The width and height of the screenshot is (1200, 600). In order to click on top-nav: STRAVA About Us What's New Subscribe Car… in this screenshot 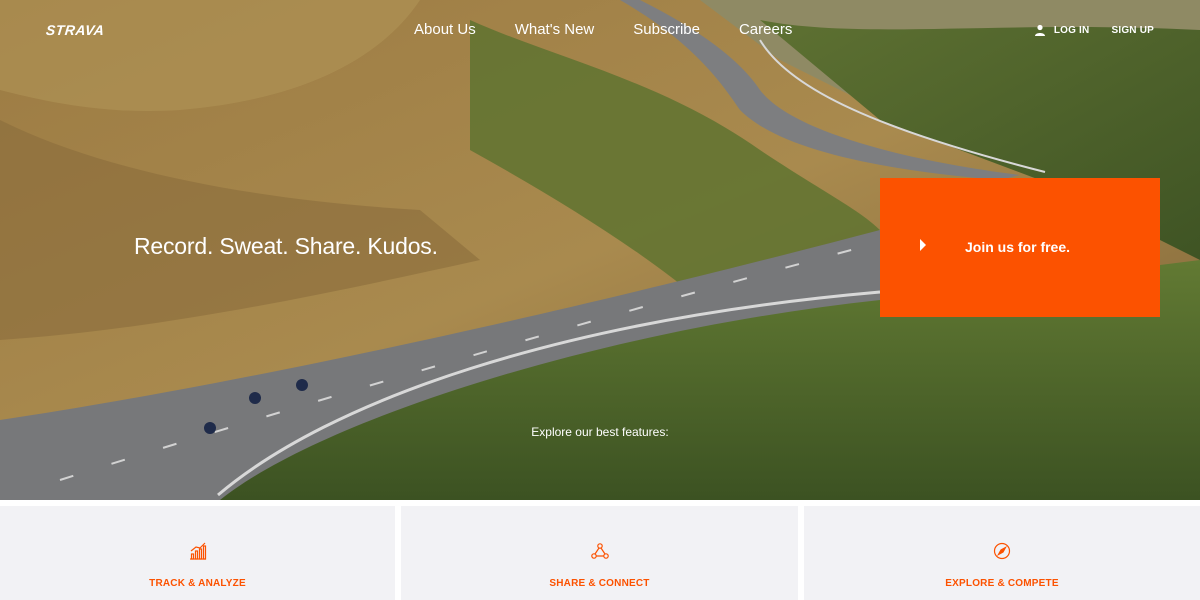, I will do `click(600, 30)`.